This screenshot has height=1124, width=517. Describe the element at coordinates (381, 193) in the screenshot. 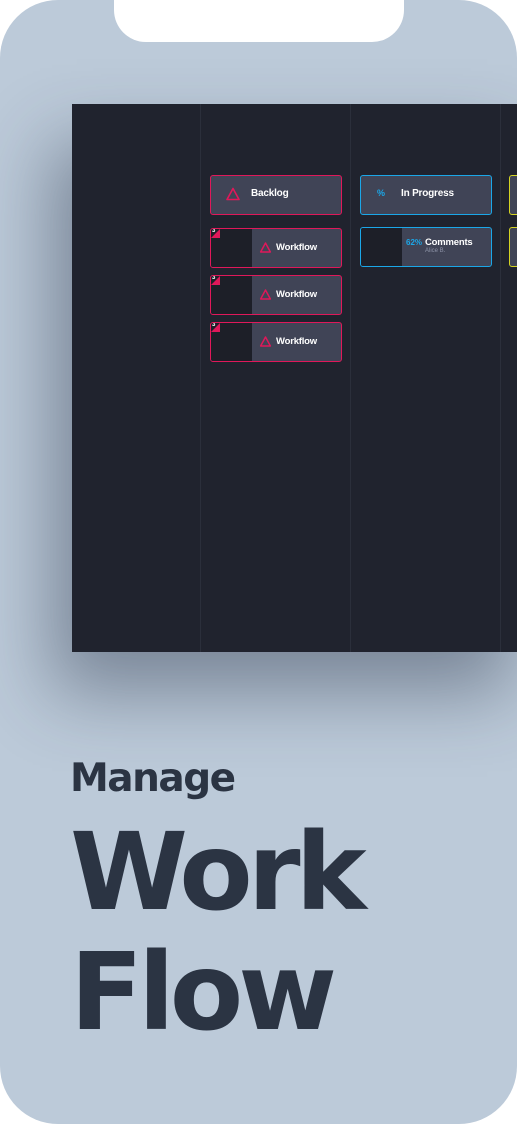

I see `percent-icon: %` at that location.